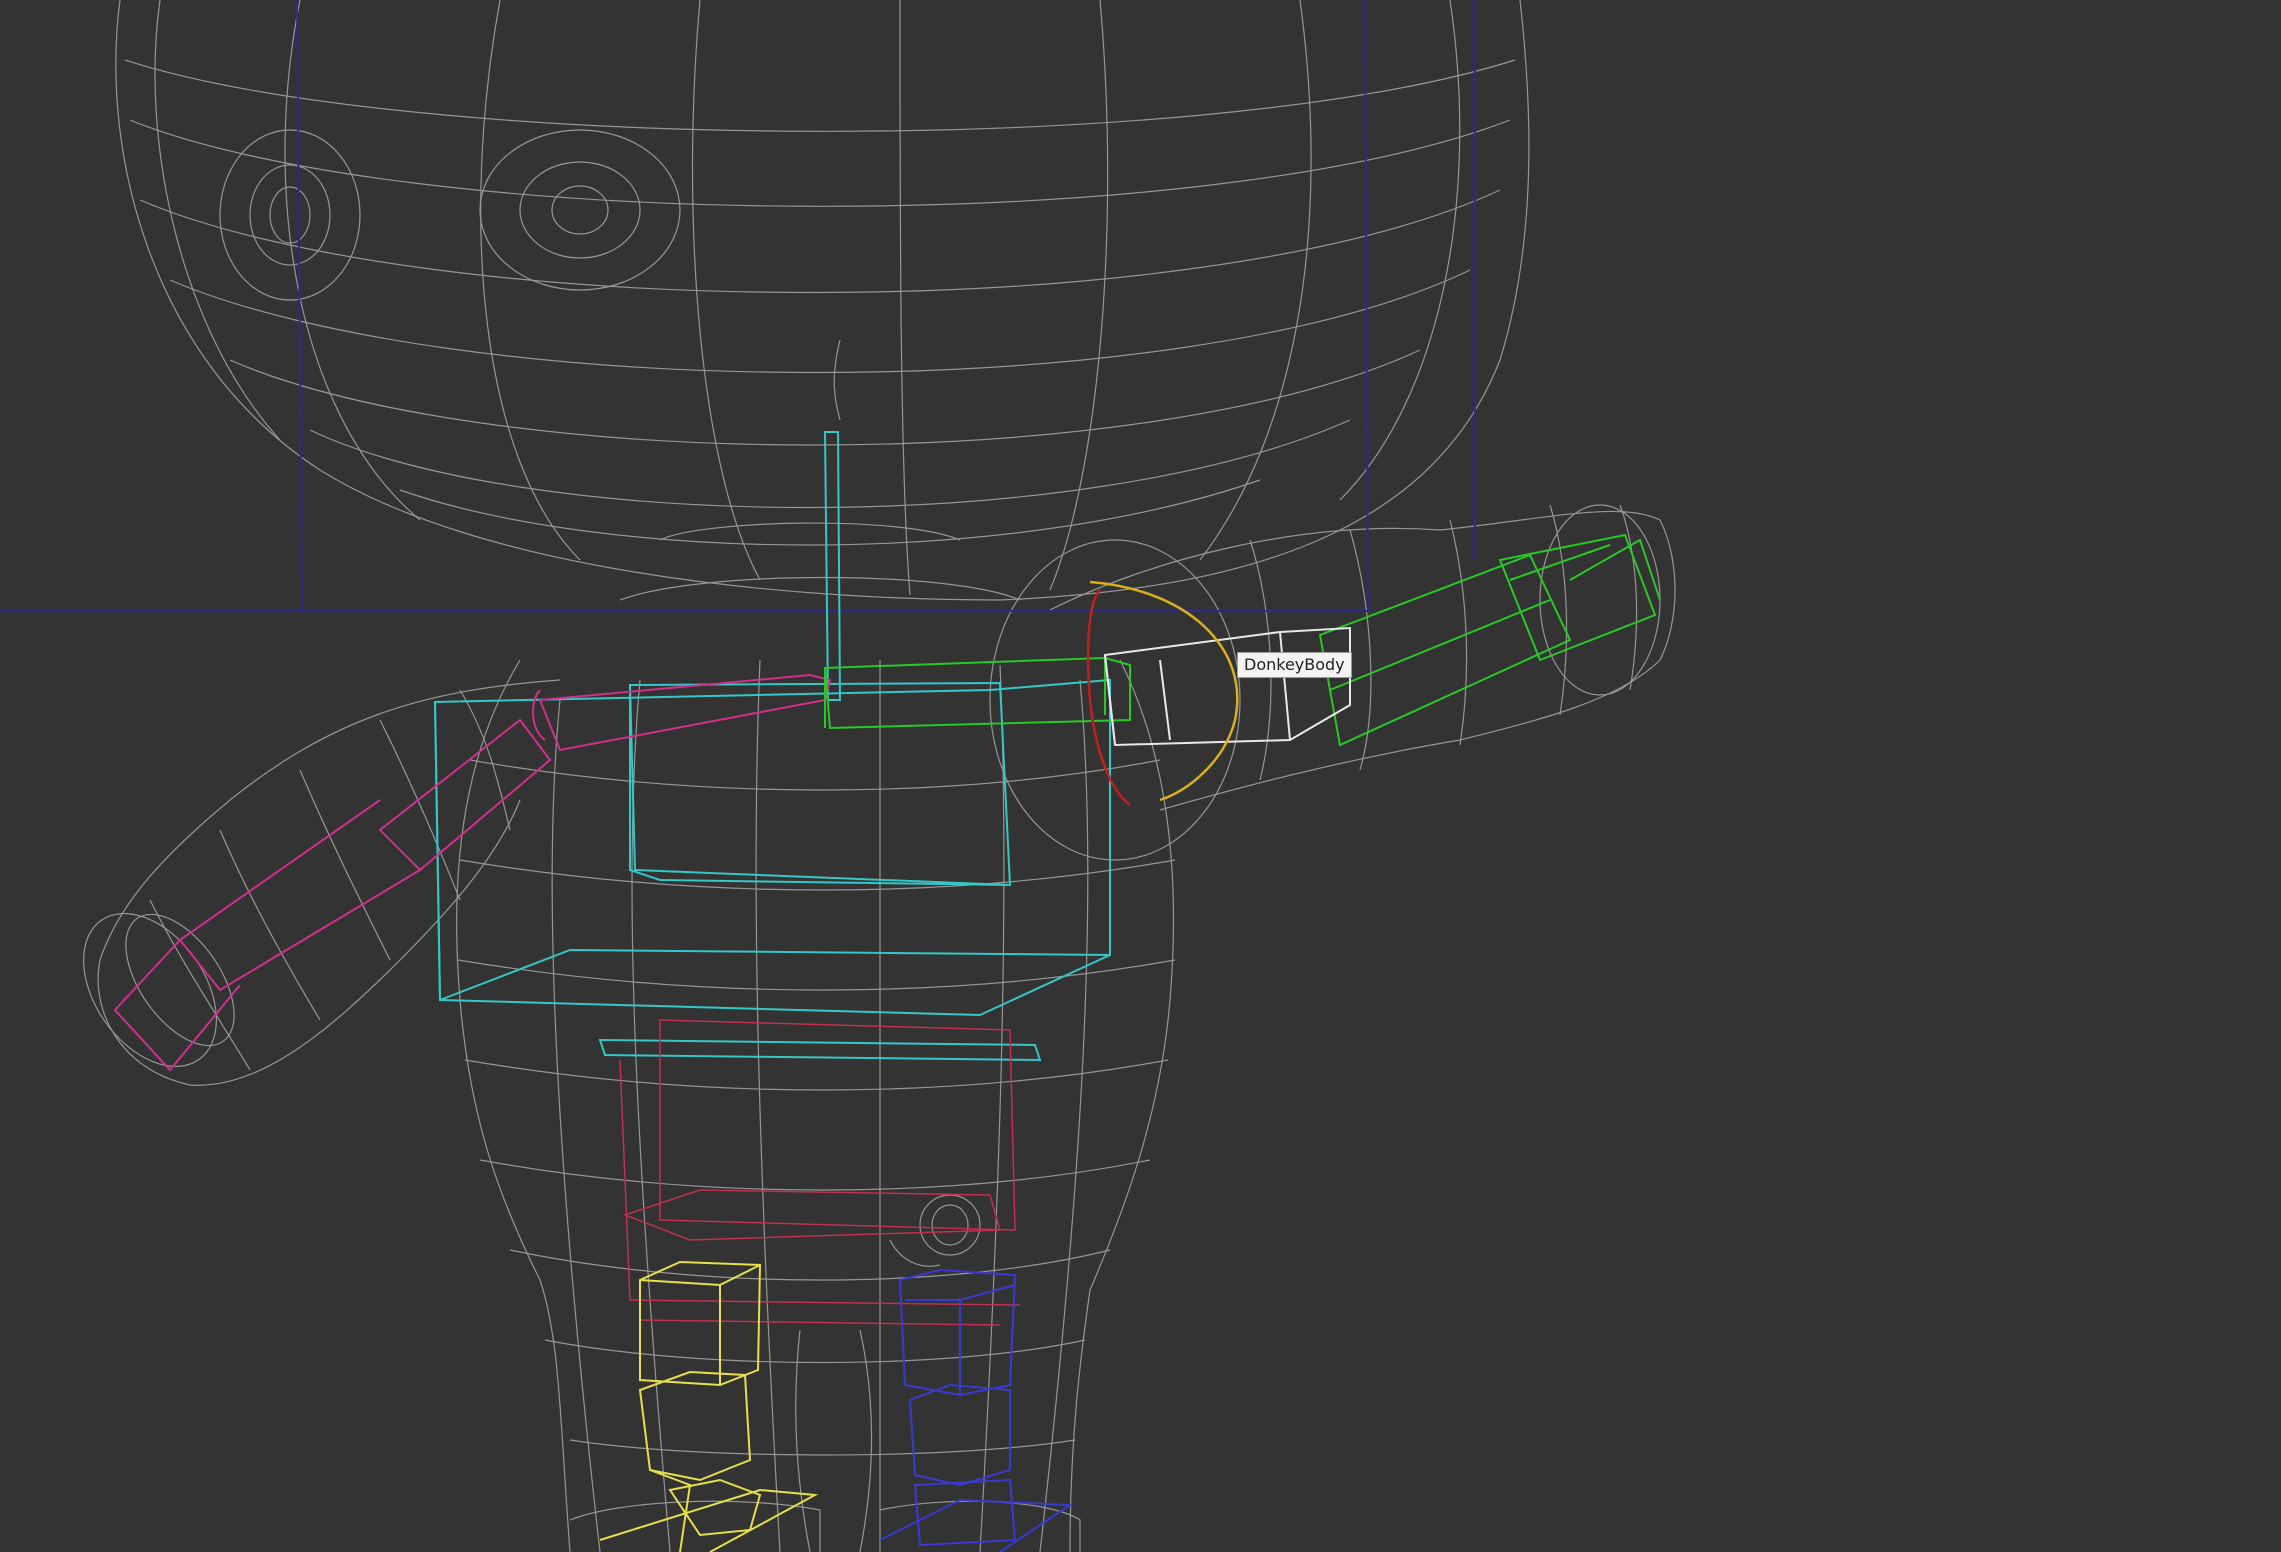 Image resolution: width=2281 pixels, height=1552 pixels. I want to click on spine-bones, so click(772, 746).